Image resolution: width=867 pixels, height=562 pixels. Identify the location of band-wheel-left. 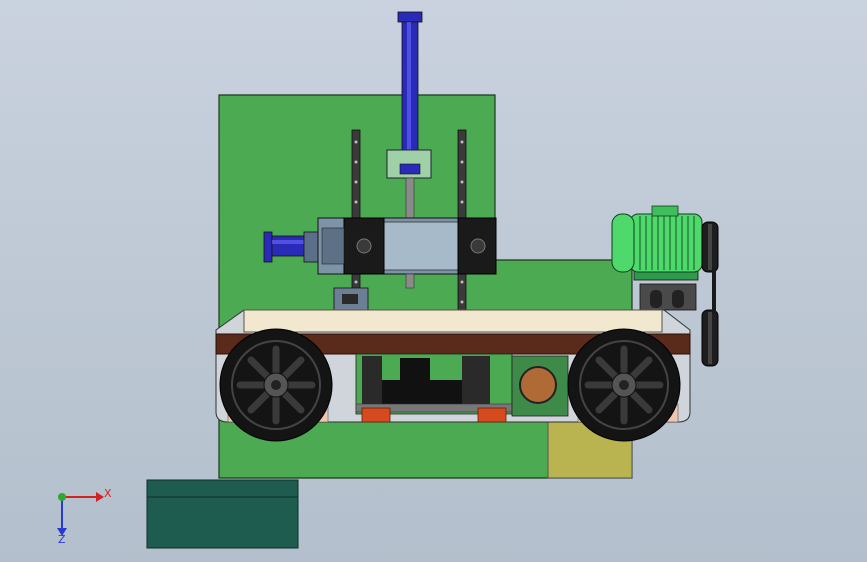
(276, 385).